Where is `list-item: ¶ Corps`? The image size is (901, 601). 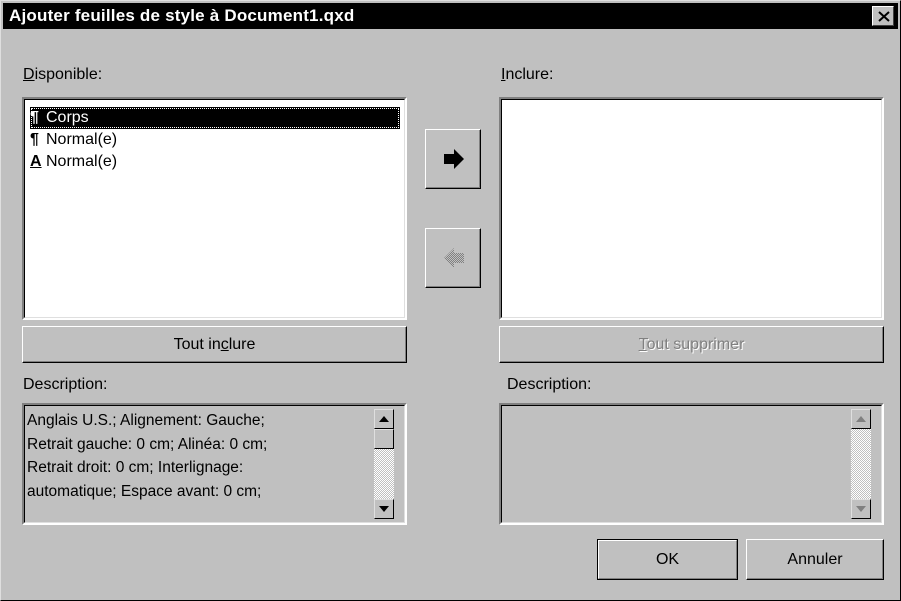
list-item: ¶ Corps is located at coordinates (215, 118).